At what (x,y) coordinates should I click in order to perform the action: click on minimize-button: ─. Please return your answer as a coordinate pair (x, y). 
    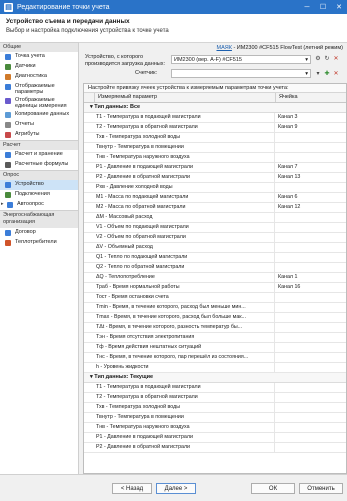
    Looking at the image, I should click on (307, 7).